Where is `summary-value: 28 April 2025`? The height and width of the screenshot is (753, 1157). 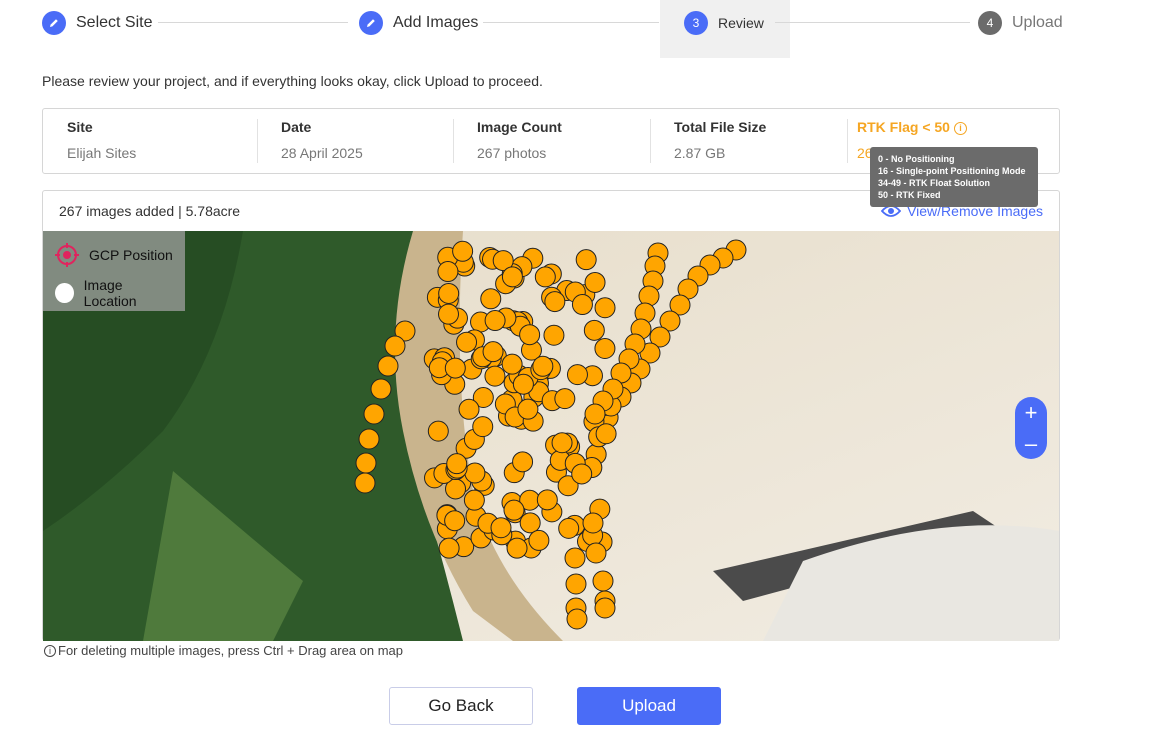 summary-value: 28 April 2025 is located at coordinates (322, 153).